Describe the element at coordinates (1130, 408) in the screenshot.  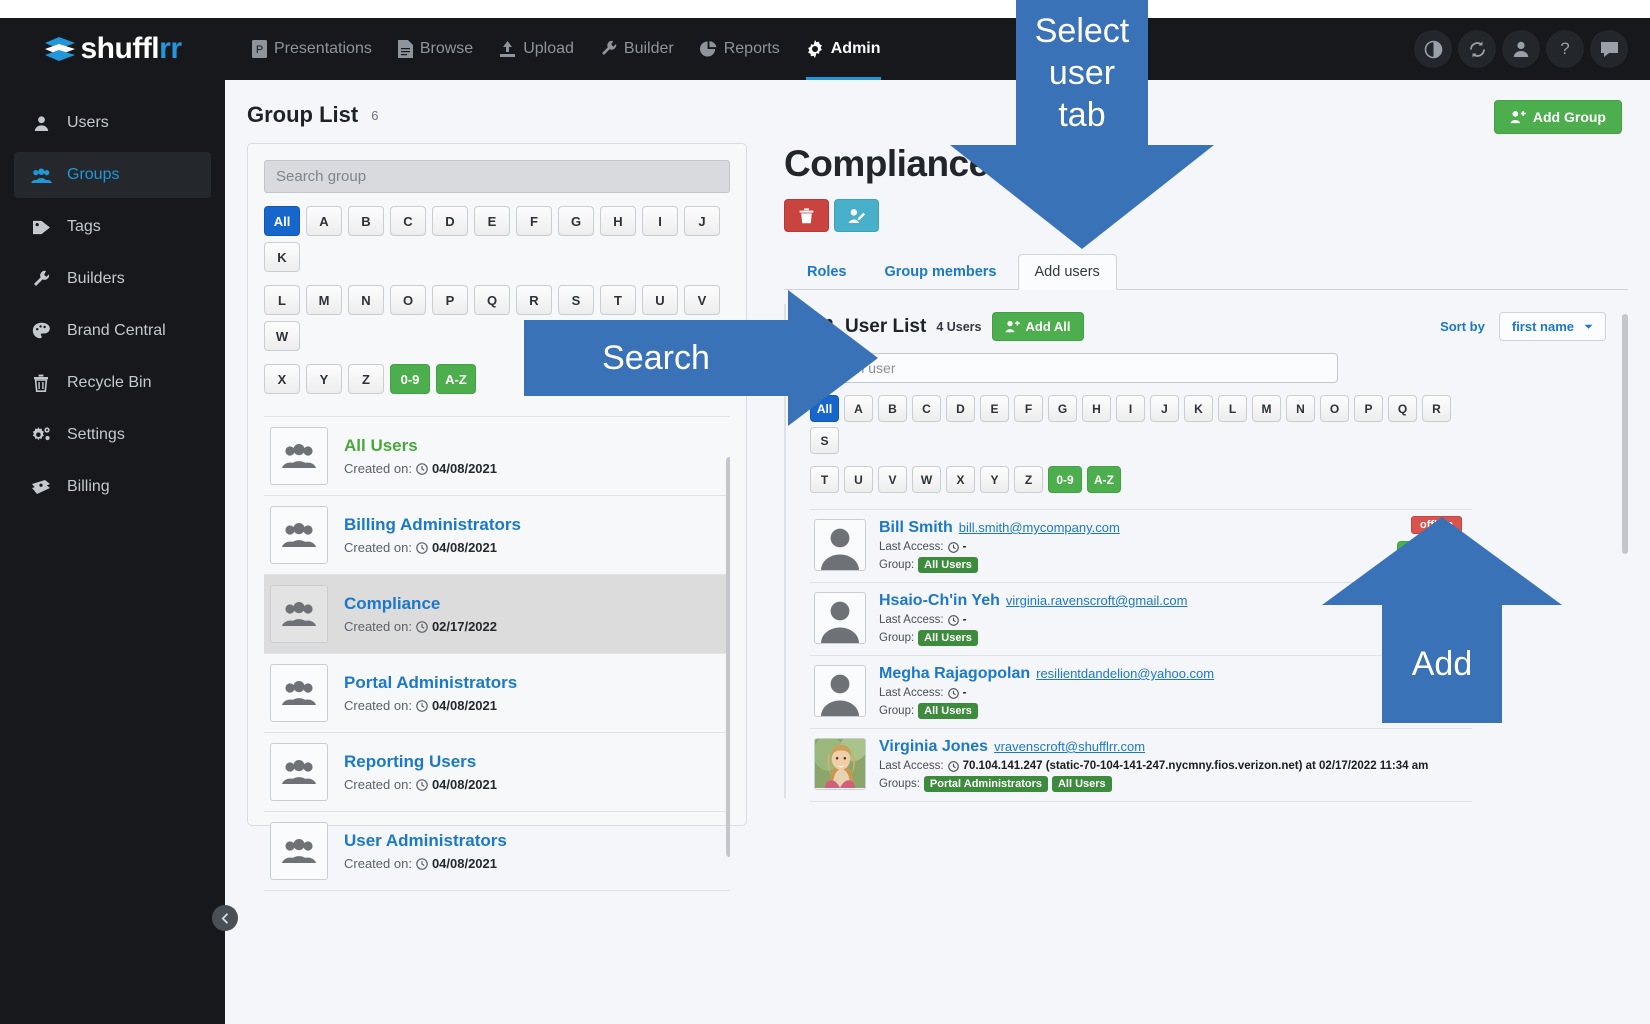
I see `user-alpha-key-i: I` at that location.